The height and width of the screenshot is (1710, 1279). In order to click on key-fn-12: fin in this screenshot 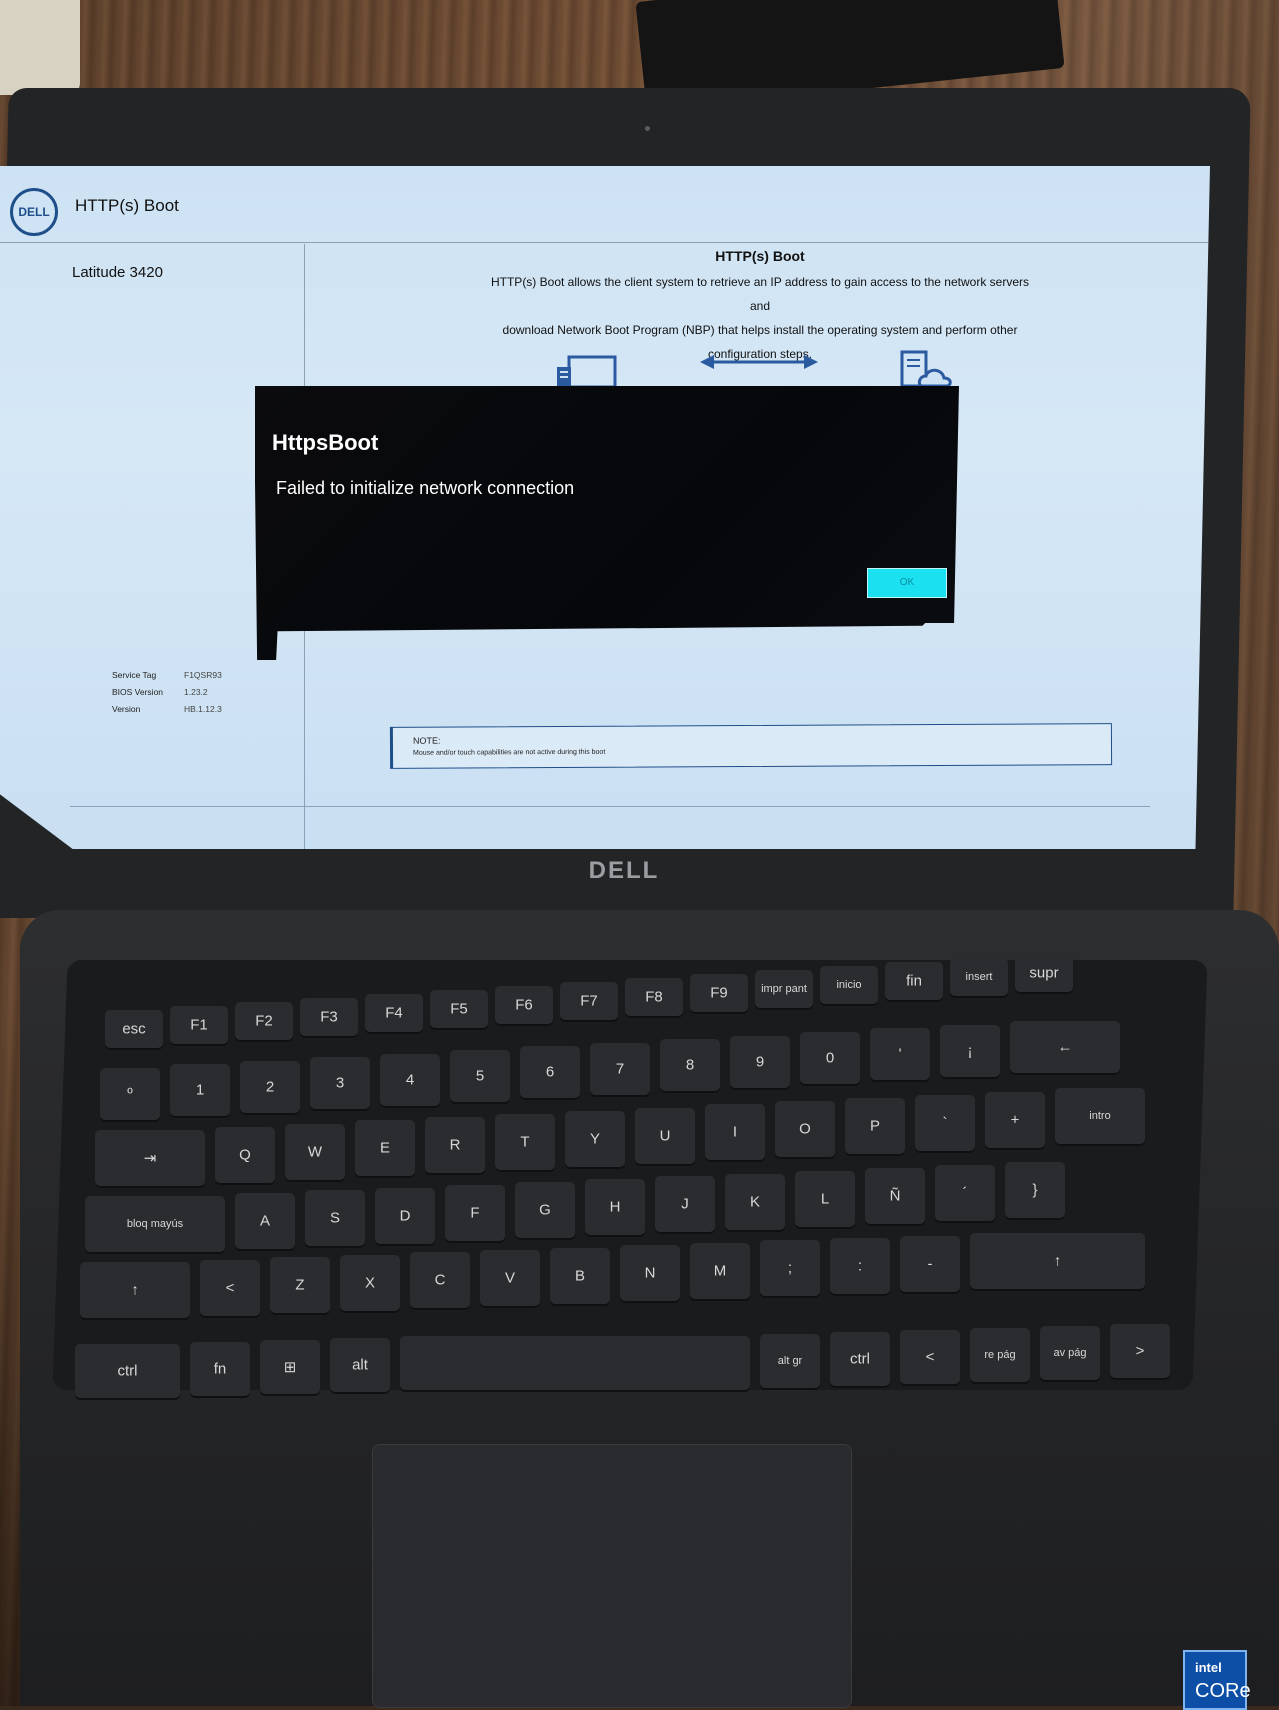, I will do `click(914, 981)`.